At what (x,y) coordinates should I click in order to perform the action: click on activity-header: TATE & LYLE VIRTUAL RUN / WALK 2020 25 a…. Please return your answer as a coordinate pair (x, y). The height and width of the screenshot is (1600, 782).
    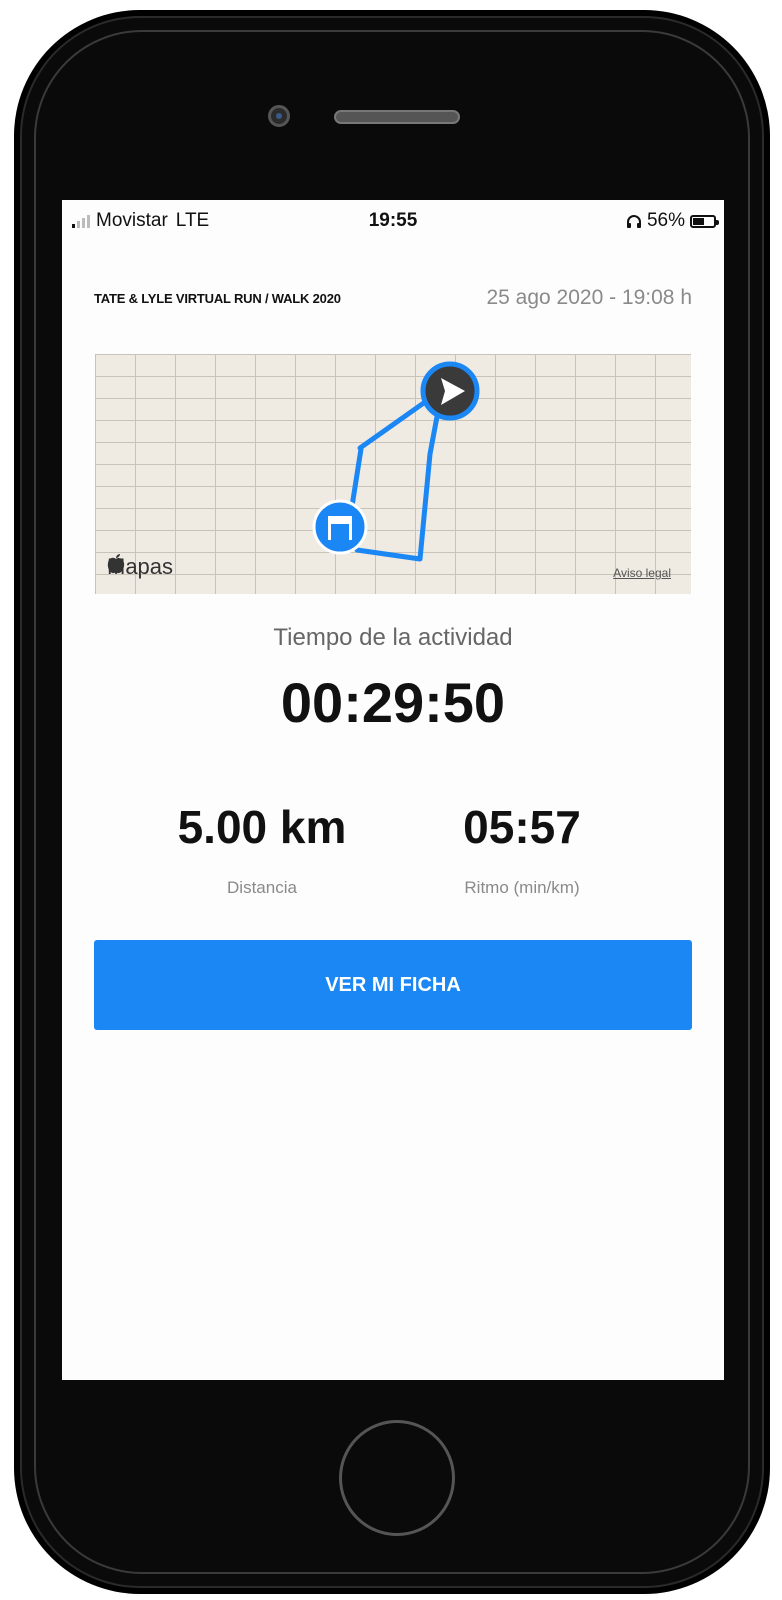
    Looking at the image, I should click on (393, 301).